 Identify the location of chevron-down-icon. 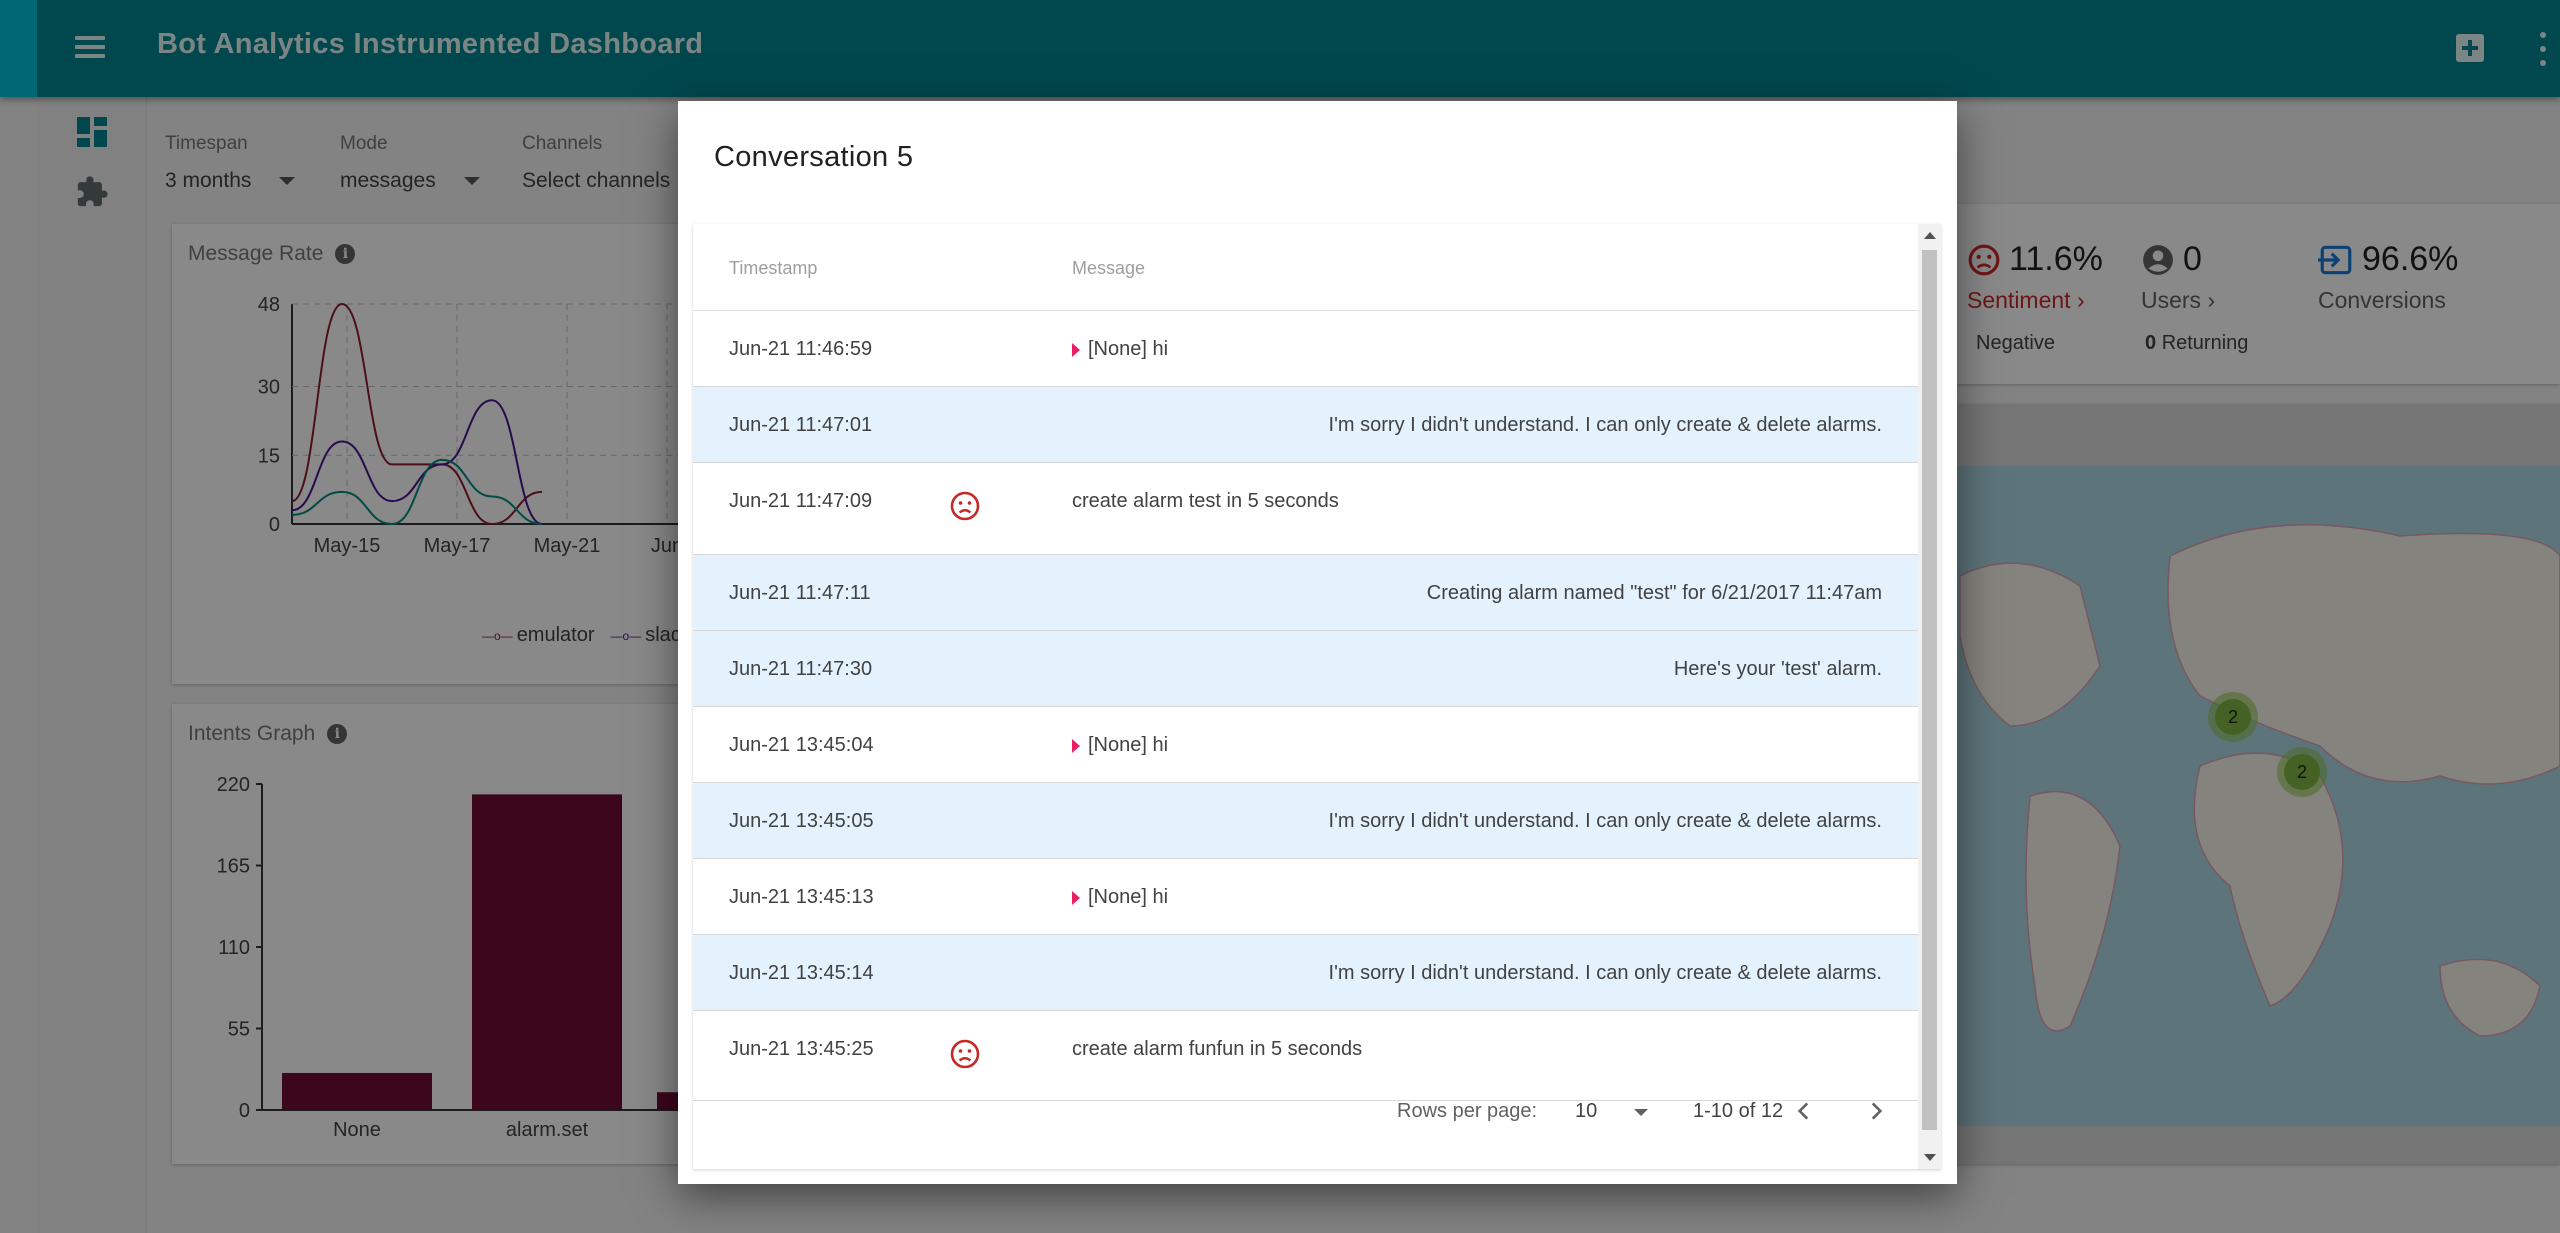
(1641, 1112).